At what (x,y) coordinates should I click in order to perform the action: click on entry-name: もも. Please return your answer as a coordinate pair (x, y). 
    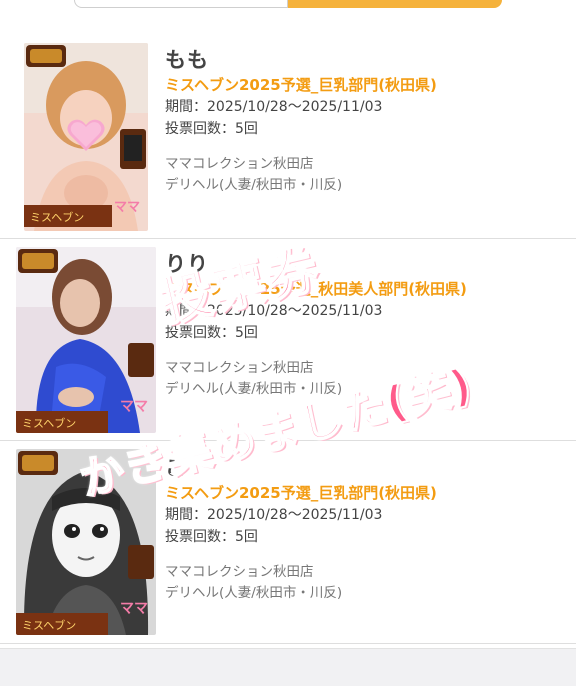
    Looking at the image, I should click on (301, 60).